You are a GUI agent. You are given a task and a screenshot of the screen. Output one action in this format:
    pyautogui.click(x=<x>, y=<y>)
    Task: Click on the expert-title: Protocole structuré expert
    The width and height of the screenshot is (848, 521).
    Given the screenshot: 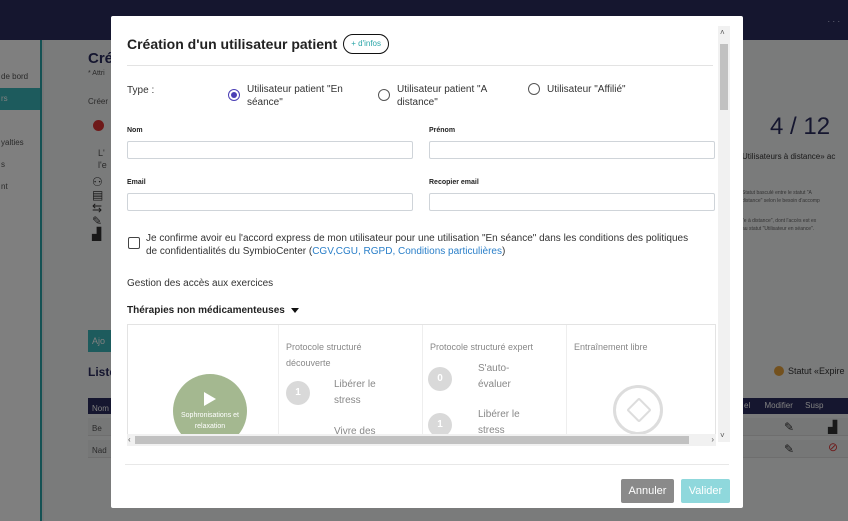 What is the action you would take?
    pyautogui.click(x=482, y=347)
    